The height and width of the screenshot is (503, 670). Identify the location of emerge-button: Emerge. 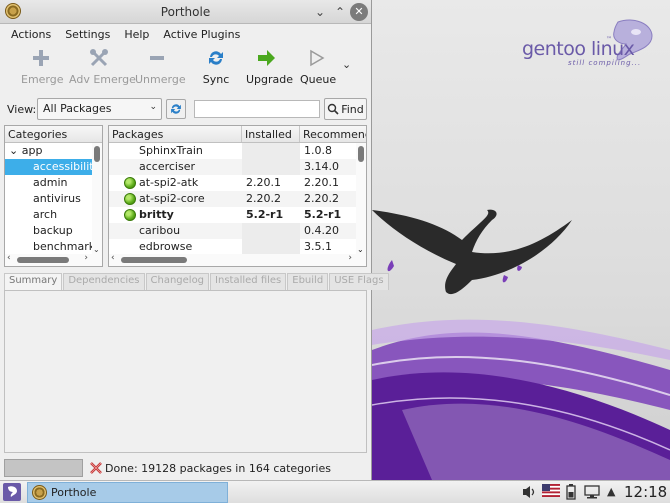
(42, 66).